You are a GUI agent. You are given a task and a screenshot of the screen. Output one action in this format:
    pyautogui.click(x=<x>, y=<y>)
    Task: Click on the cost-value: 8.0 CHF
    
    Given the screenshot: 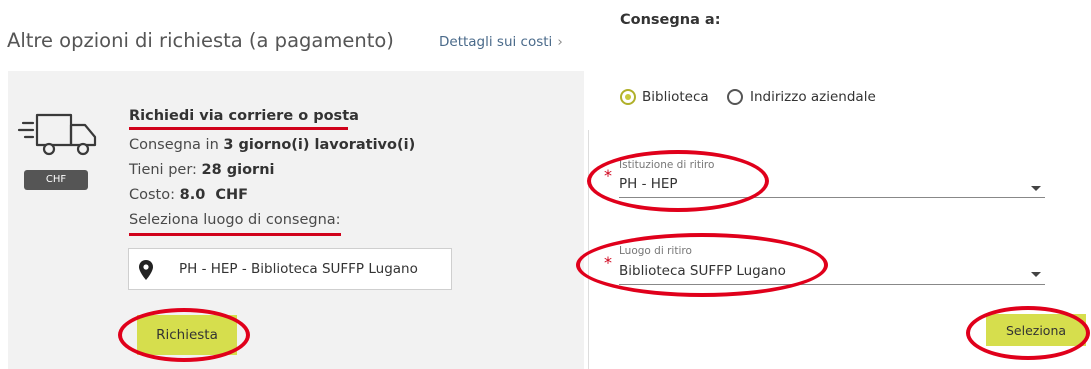 What is the action you would take?
    pyautogui.click(x=214, y=195)
    